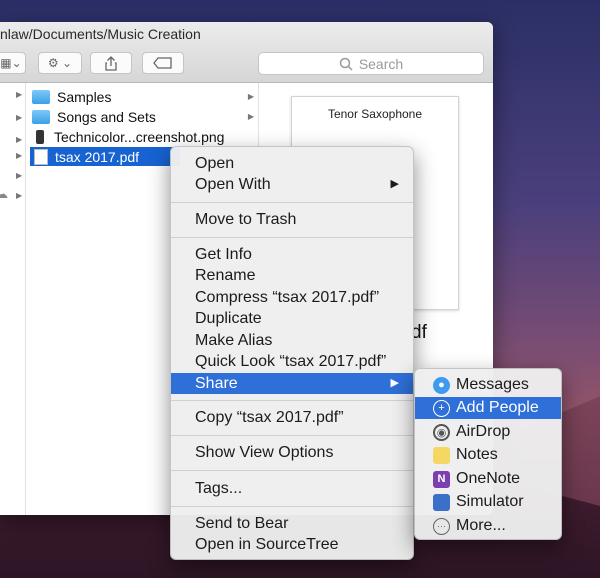  I want to click on share-item-label: OneNote, so click(488, 478).